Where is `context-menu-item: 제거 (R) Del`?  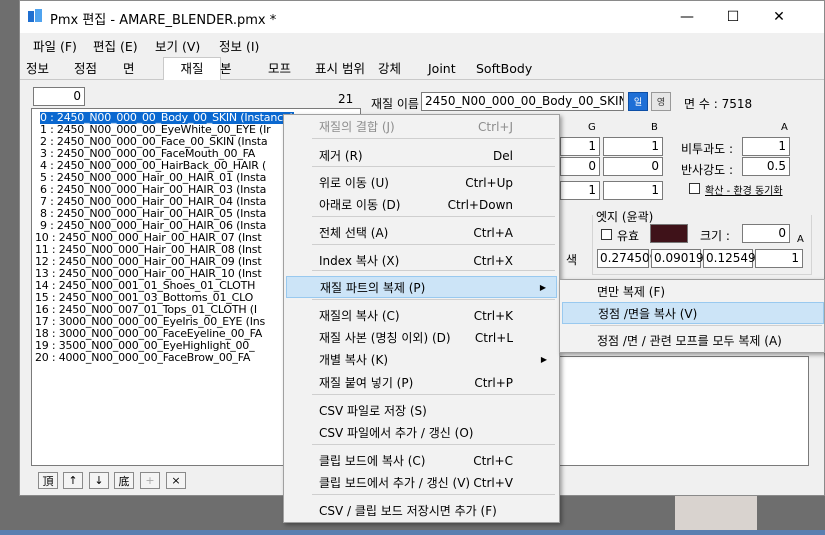 context-menu-item: 제거 (R) Del is located at coordinates (421, 156).